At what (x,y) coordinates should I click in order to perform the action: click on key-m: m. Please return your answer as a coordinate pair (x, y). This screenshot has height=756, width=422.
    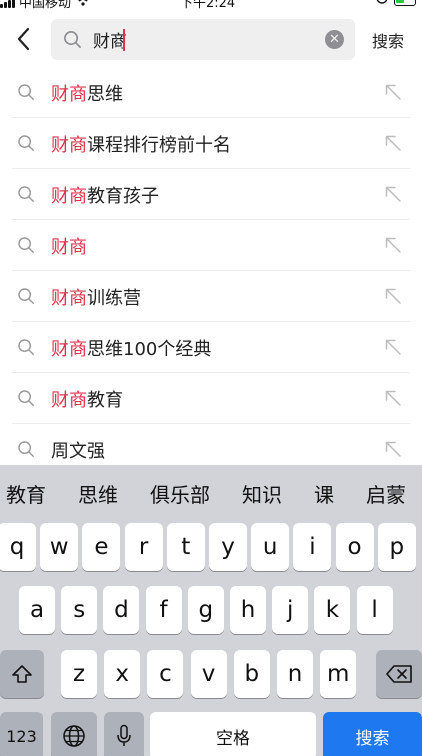
    Looking at the image, I should click on (338, 674).